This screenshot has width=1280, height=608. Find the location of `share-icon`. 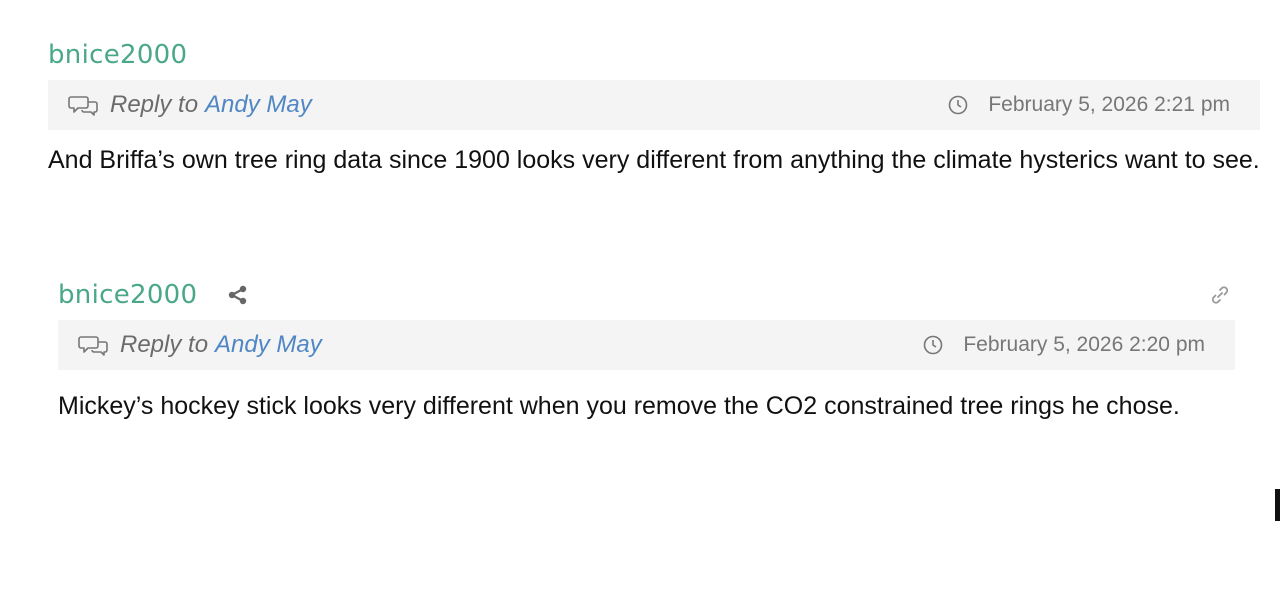

share-icon is located at coordinates (238, 295).